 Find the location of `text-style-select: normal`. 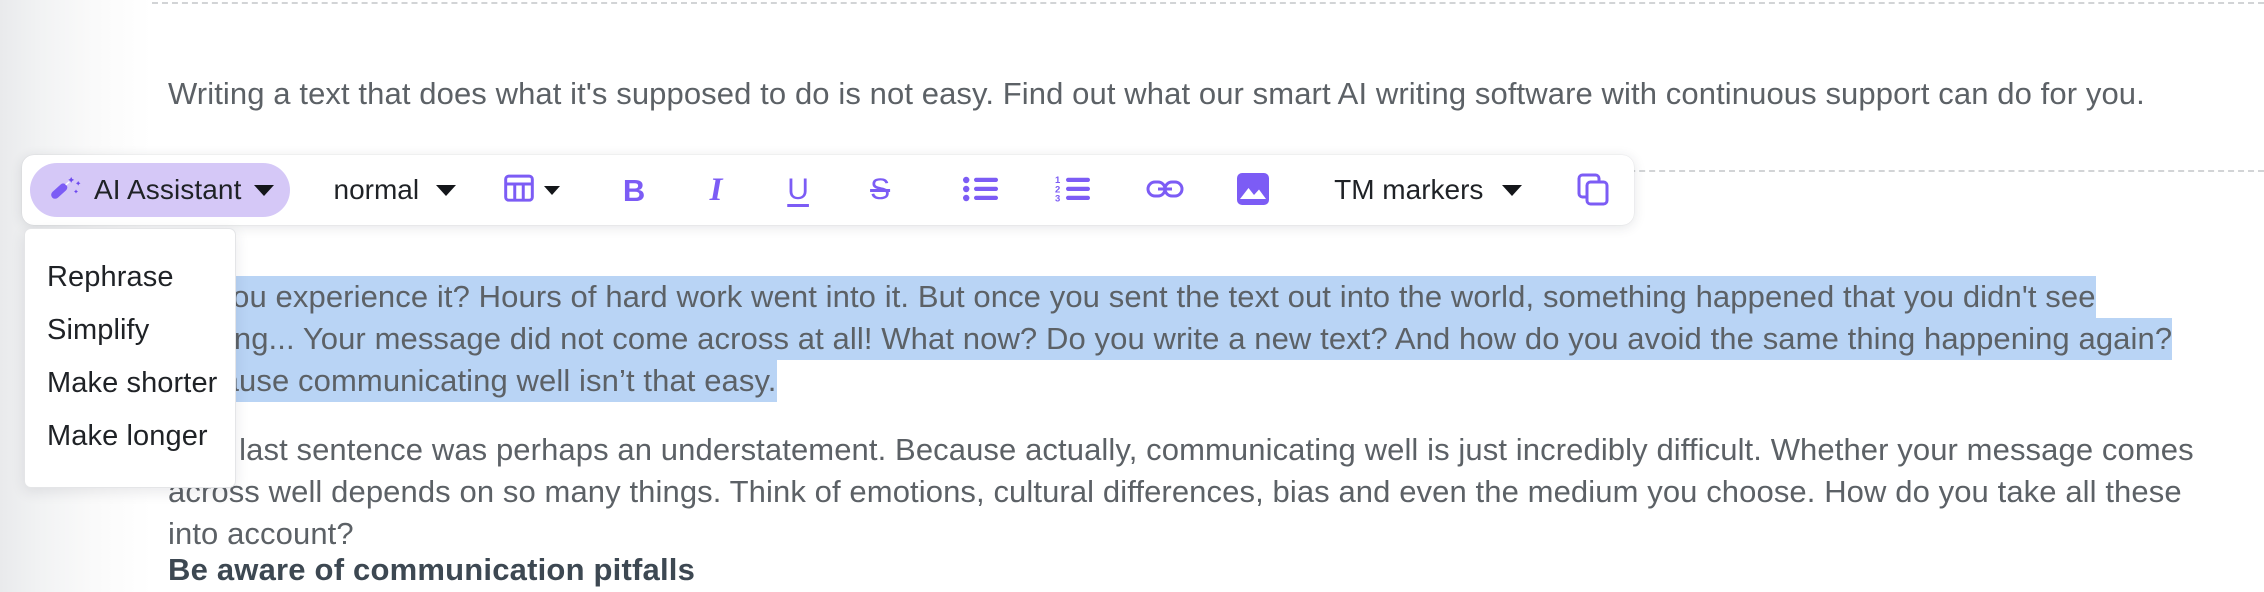

text-style-select: normal is located at coordinates (395, 190).